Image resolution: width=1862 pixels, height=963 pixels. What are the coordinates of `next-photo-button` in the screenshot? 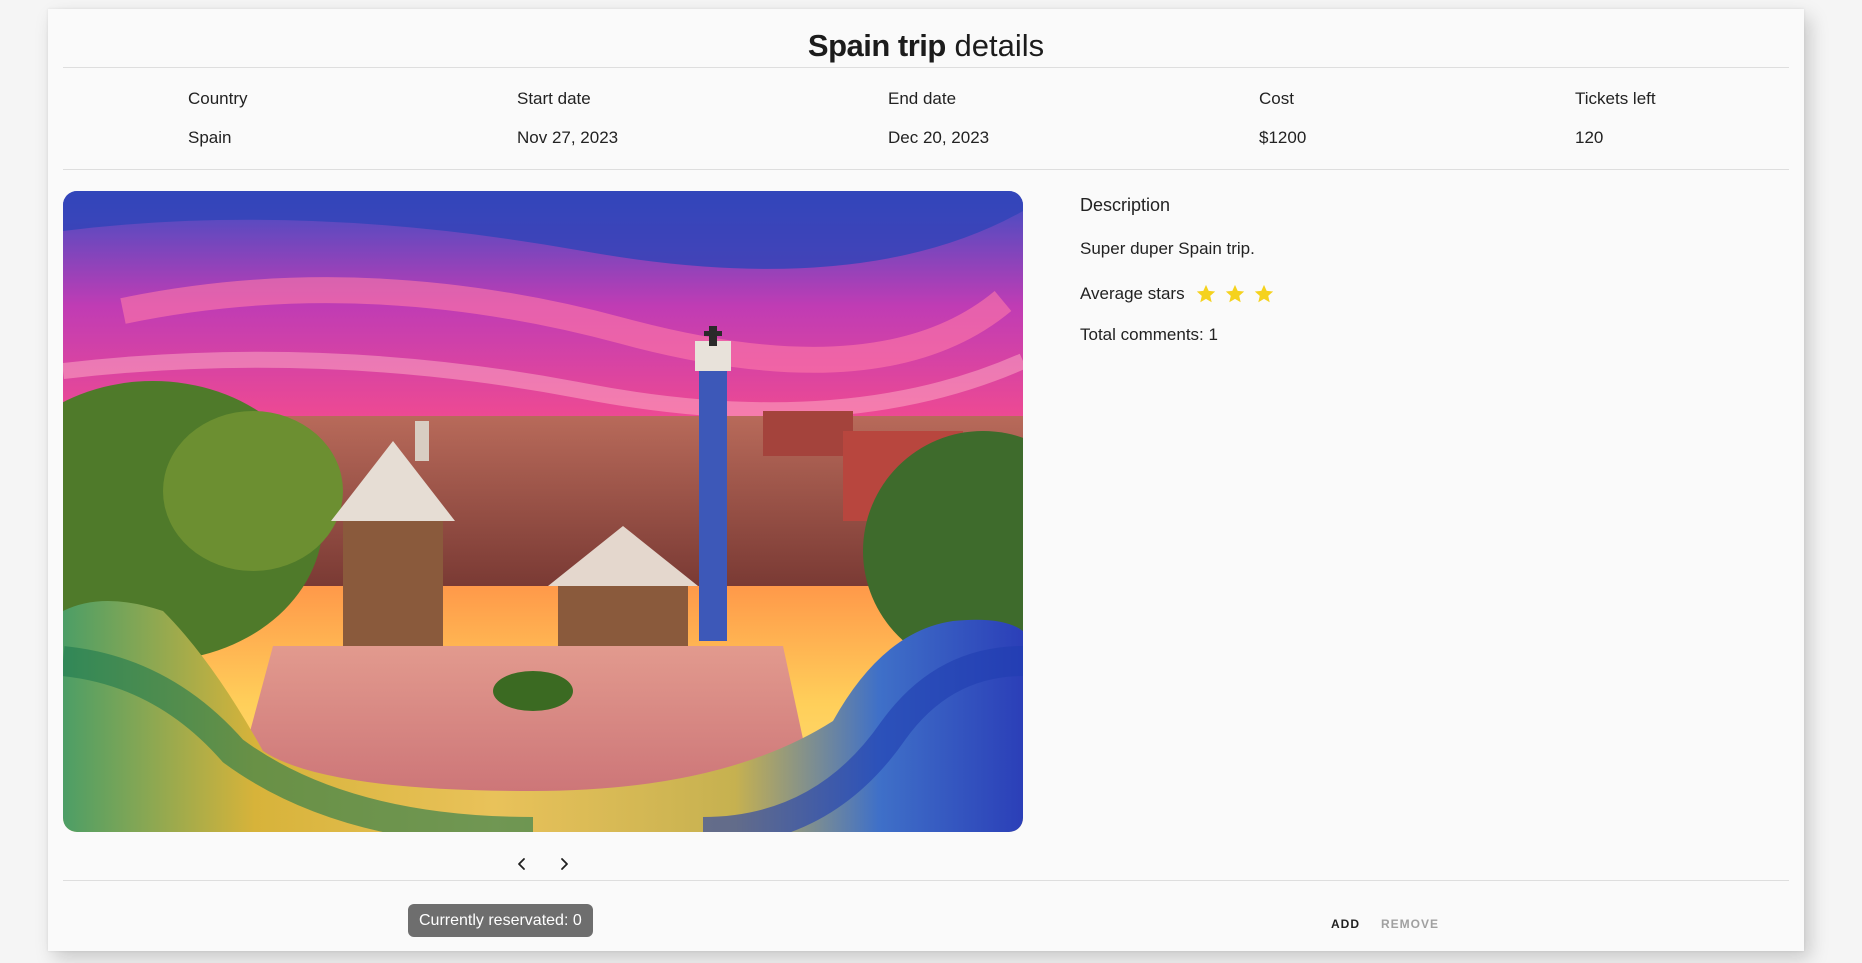 It's located at (564, 864).